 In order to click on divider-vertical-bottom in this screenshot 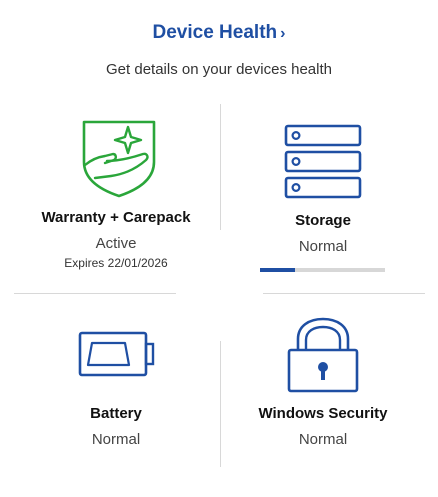, I will do `click(220, 404)`.